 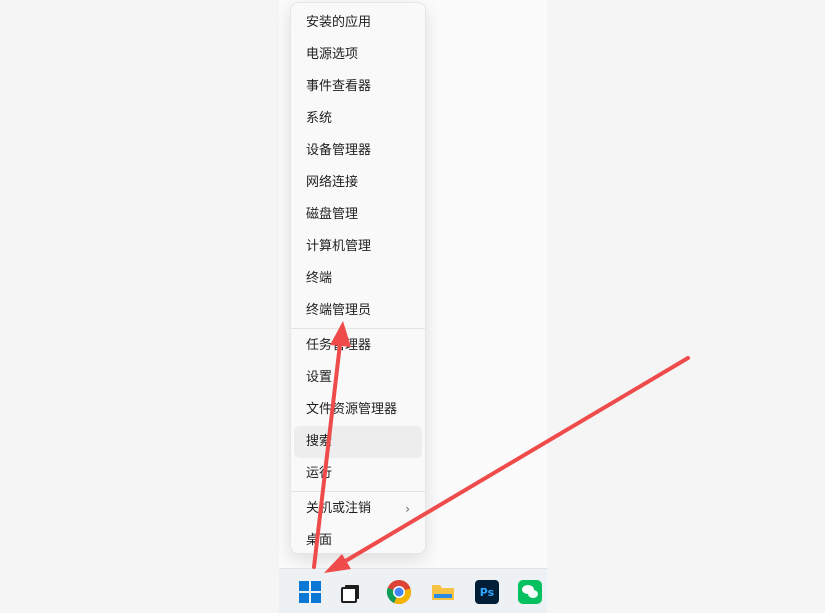 I want to click on menu-item-shutdown-signout: 关机或注销 ›, so click(x=358, y=509).